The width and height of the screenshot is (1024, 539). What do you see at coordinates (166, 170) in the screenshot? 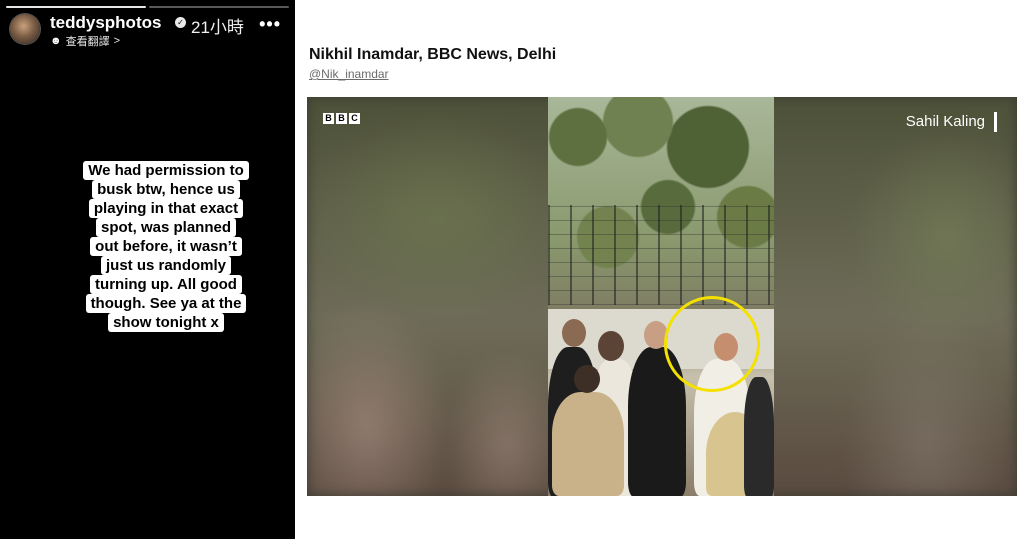
I see `sticker-line: We had permission to` at bounding box center [166, 170].